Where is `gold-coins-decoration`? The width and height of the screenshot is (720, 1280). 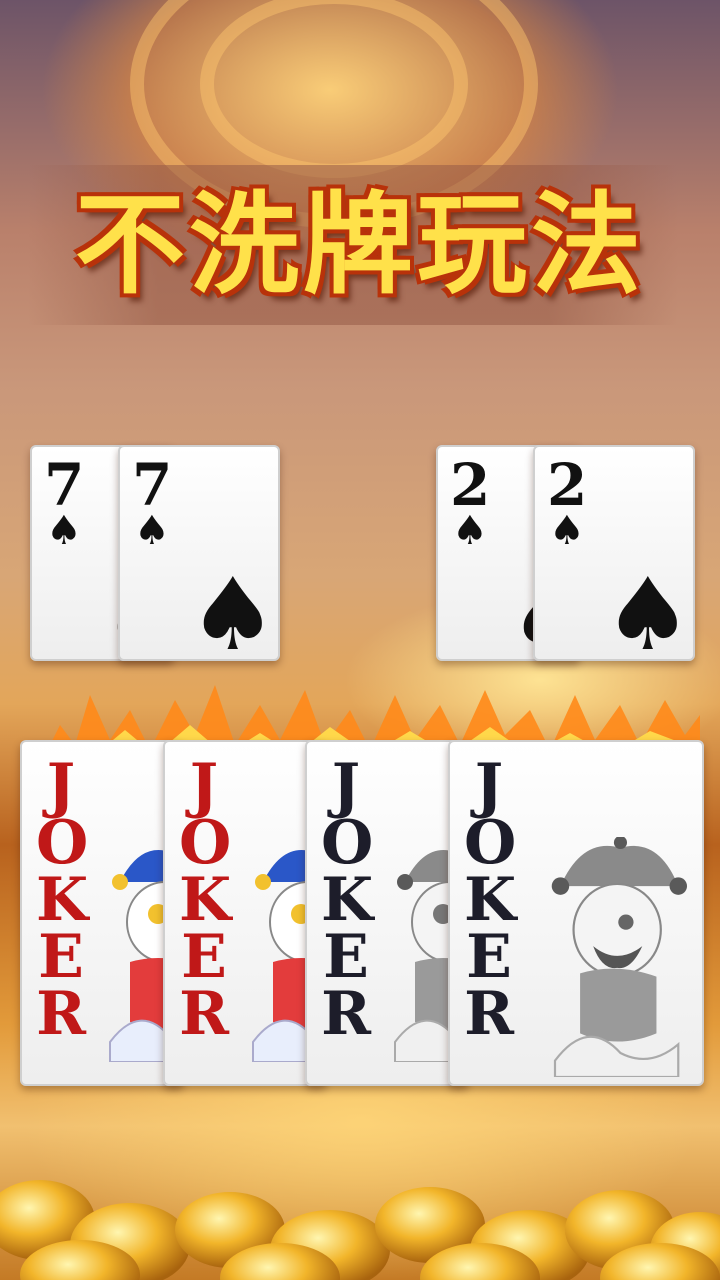
gold-coins-decoration is located at coordinates (360, 1230).